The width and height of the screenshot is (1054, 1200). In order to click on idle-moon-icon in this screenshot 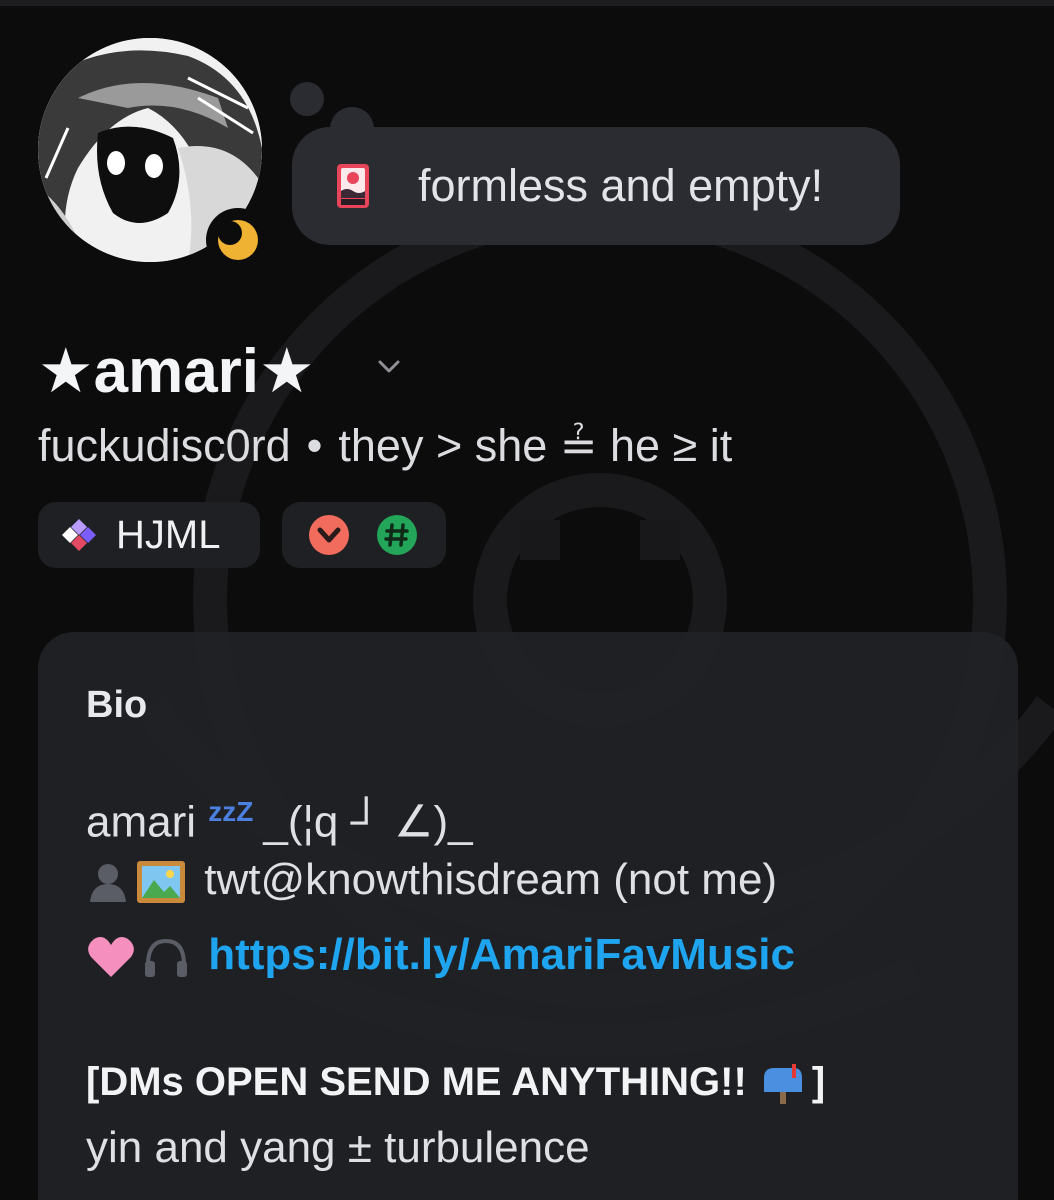, I will do `click(238, 240)`.